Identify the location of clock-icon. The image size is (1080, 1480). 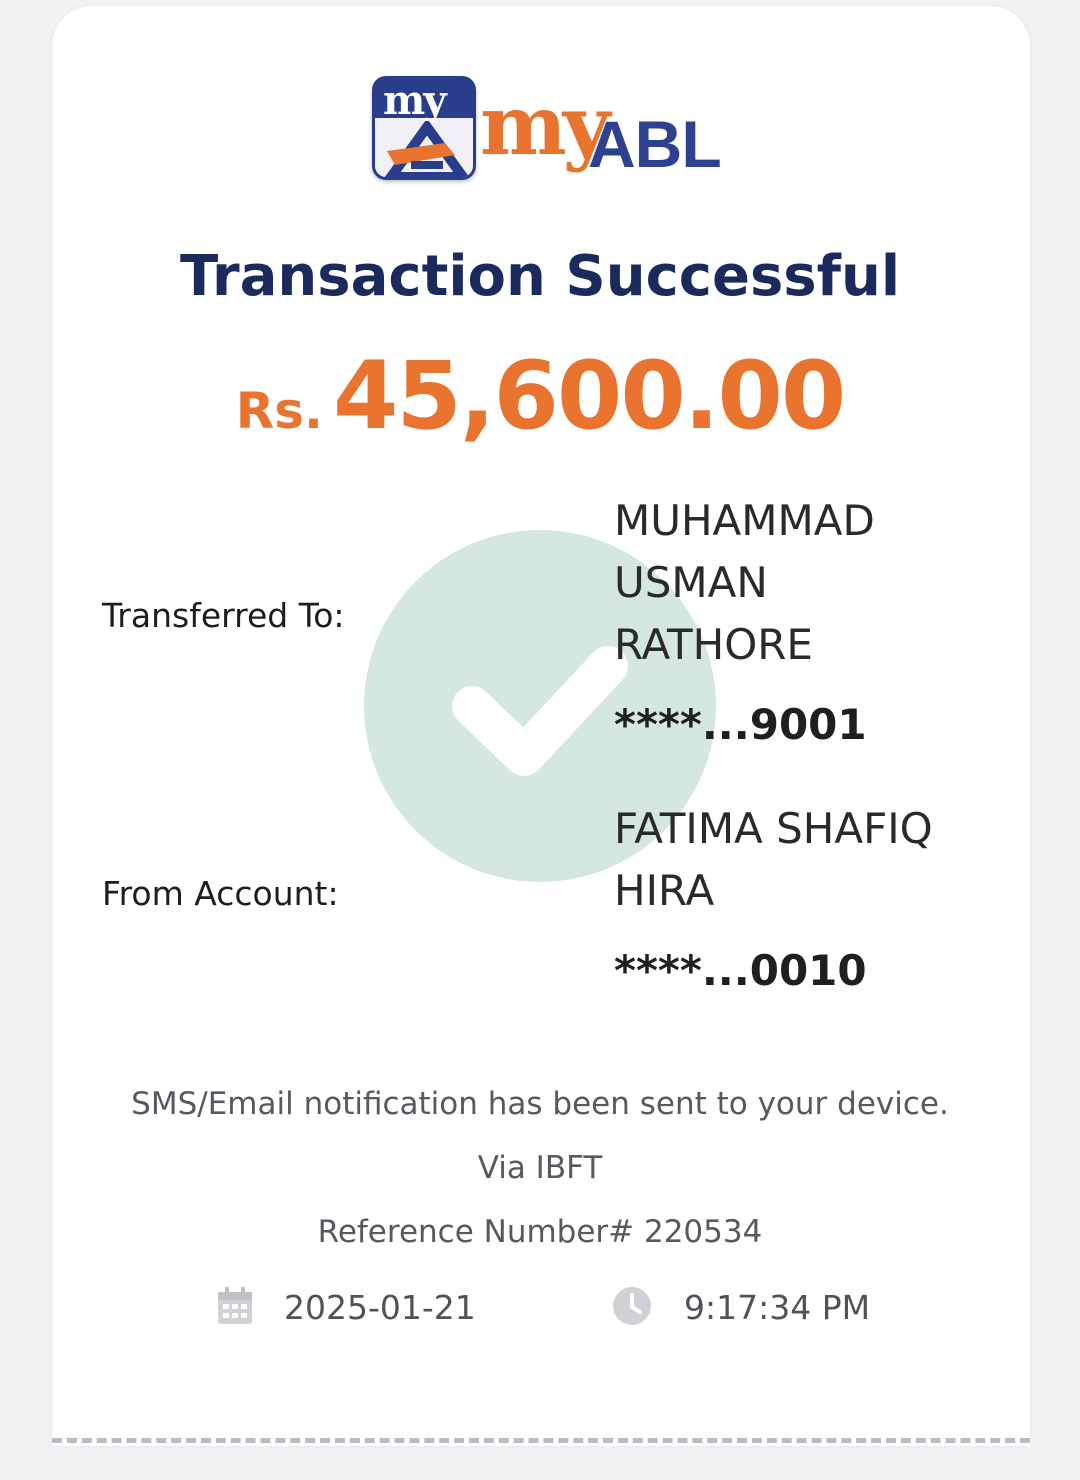
(632, 1306).